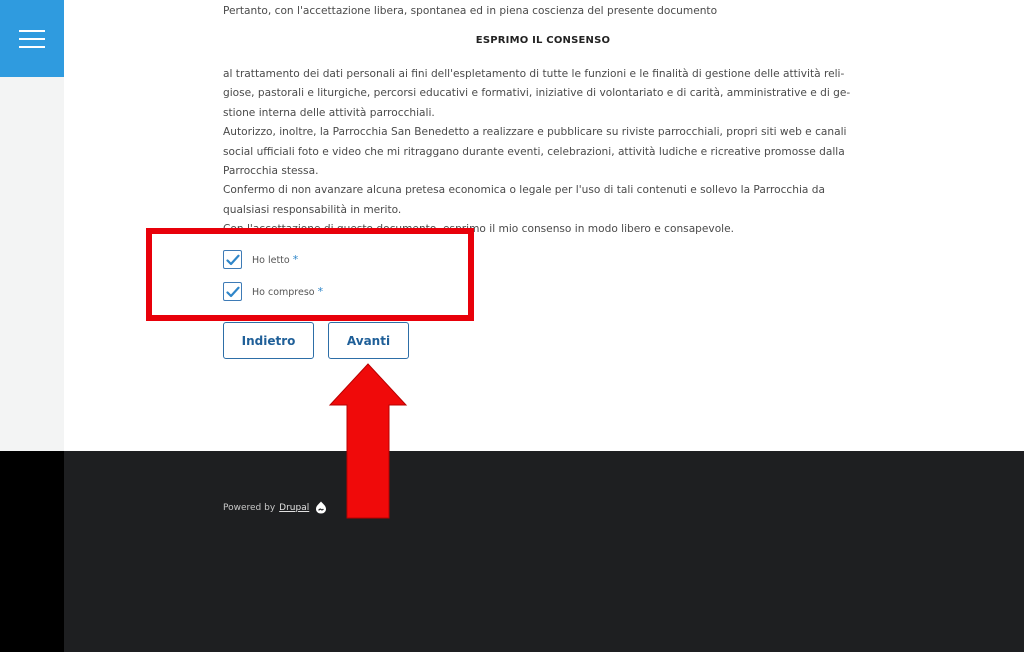  What do you see at coordinates (312, 209) in the screenshot?
I see `body-line: qualsiasi responsabilità in merito.` at bounding box center [312, 209].